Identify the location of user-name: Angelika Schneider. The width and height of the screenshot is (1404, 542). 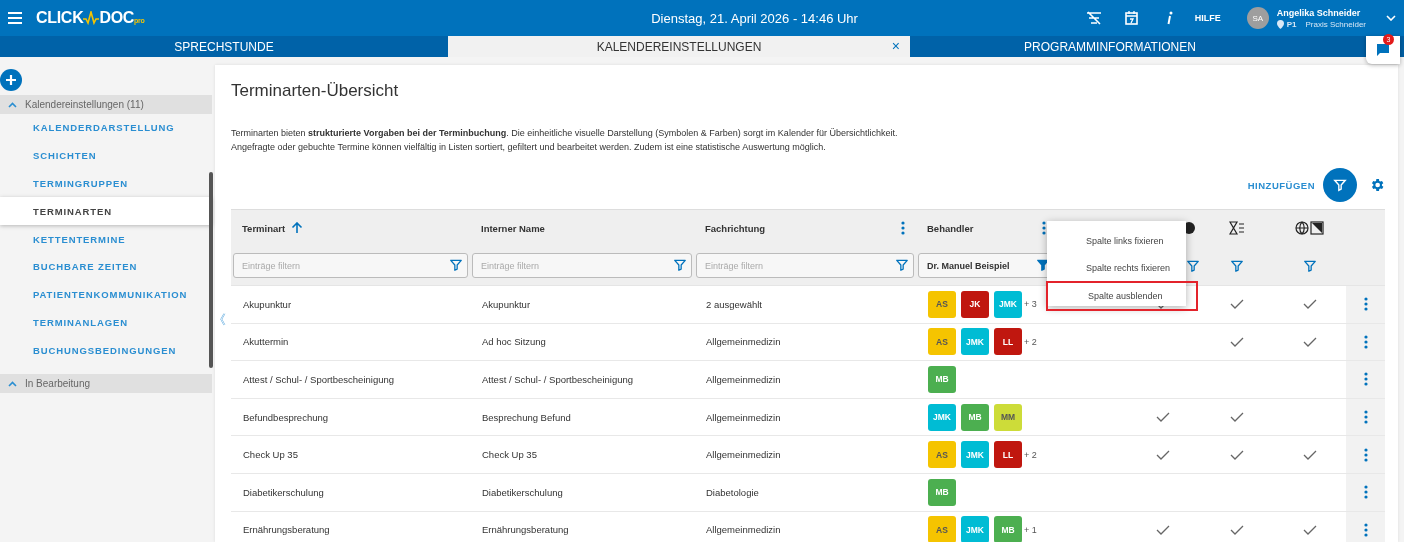
(1319, 12).